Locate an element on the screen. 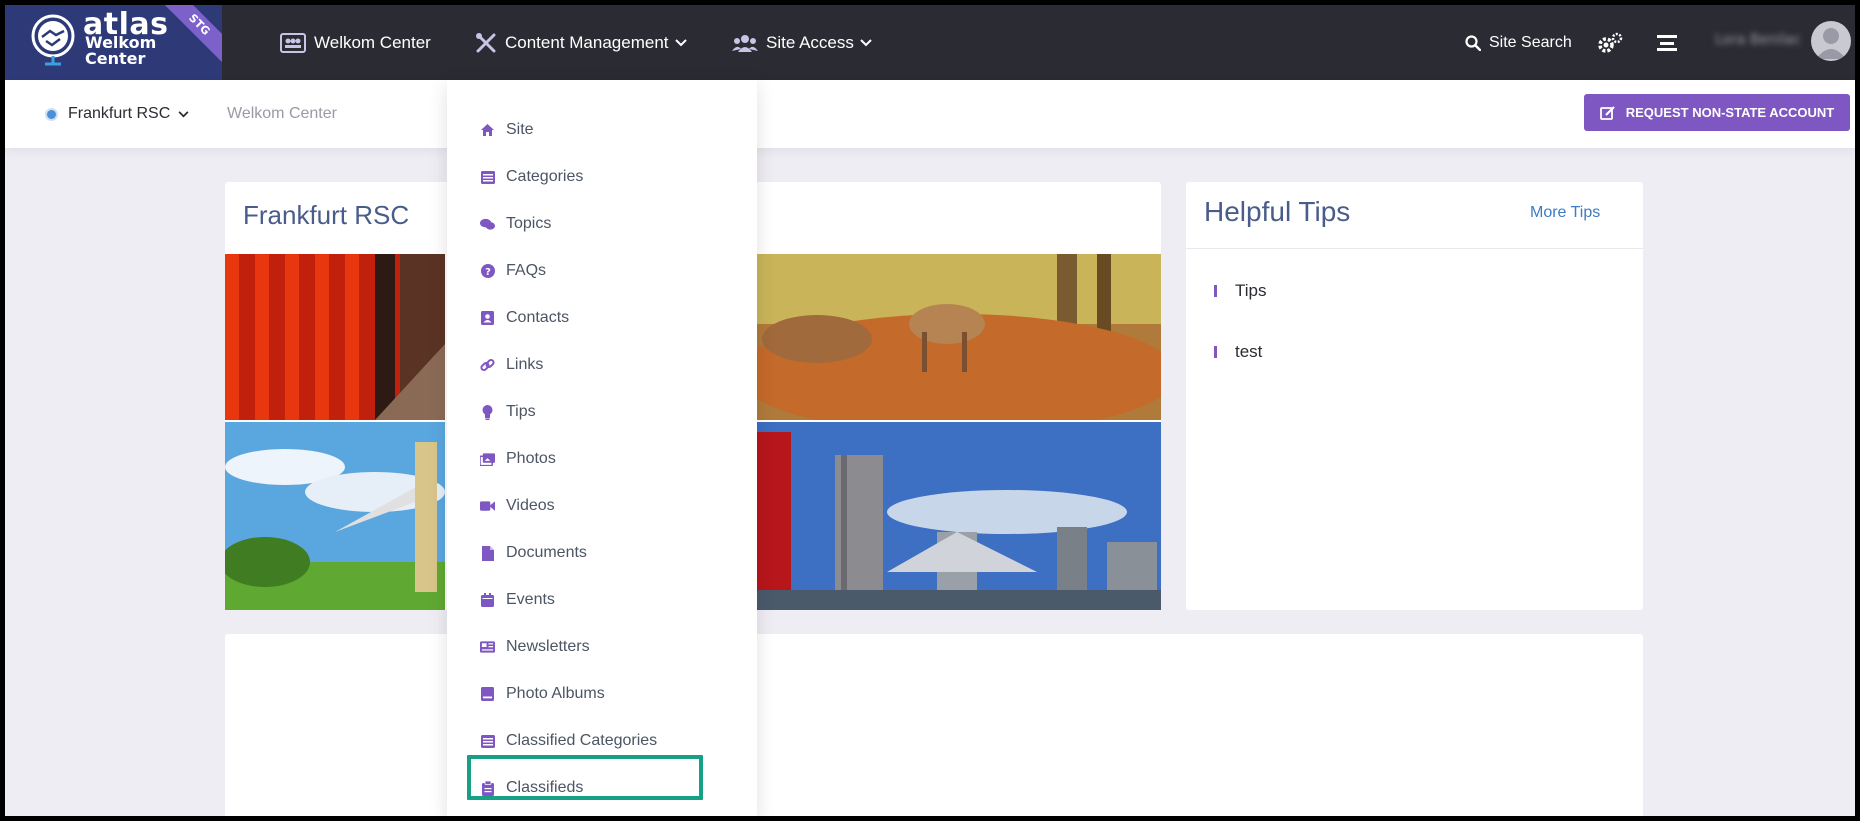 The image size is (1860, 821). menu-item-tips: Tips is located at coordinates (508, 412).